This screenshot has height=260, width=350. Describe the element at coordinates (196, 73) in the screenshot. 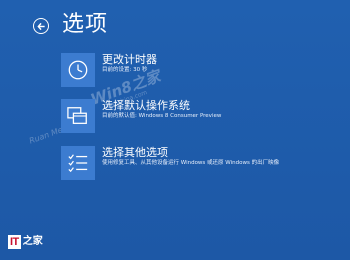

I see `option-change-timer: 更改计时器 目前的设置: 30 秒` at that location.